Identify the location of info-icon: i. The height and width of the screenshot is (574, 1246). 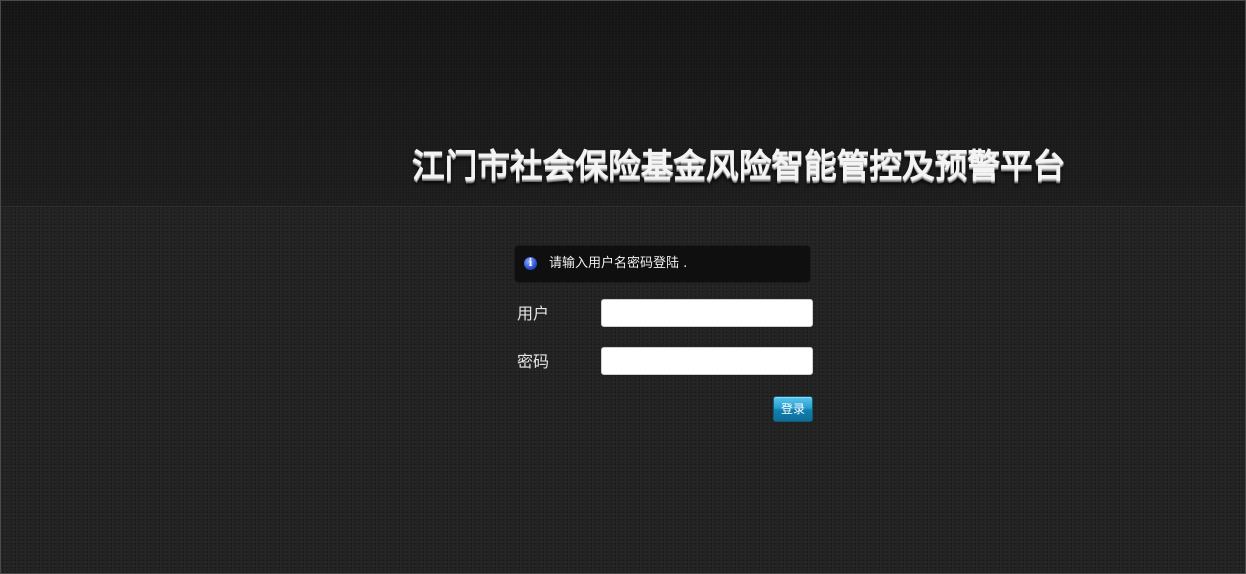
(530, 263).